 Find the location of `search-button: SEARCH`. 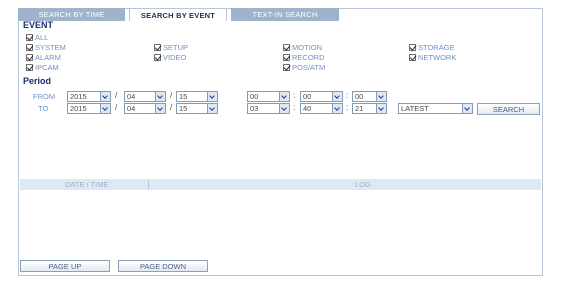

search-button: SEARCH is located at coordinates (508, 109).